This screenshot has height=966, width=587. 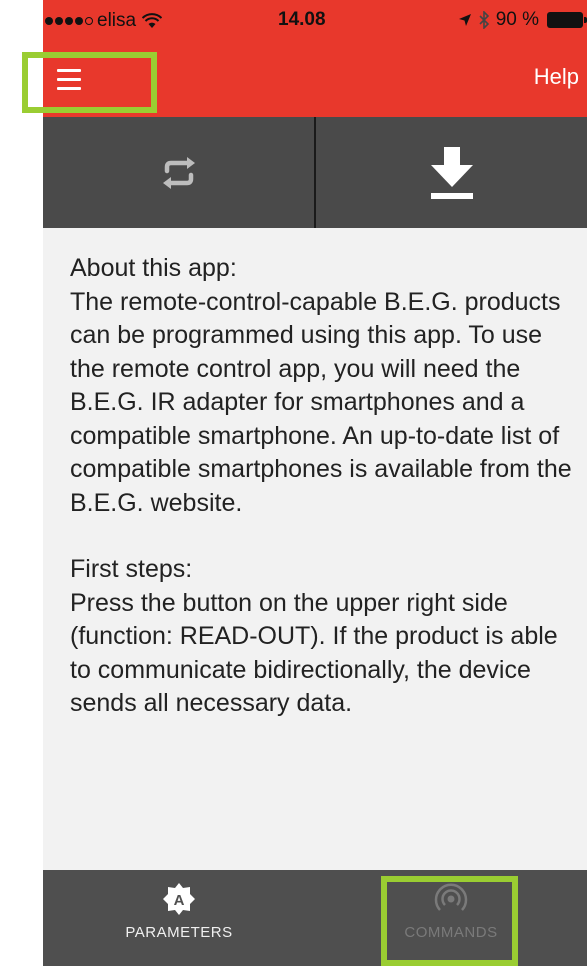 What do you see at coordinates (153, 268) in the screenshot?
I see `about-heading: About this app:` at bounding box center [153, 268].